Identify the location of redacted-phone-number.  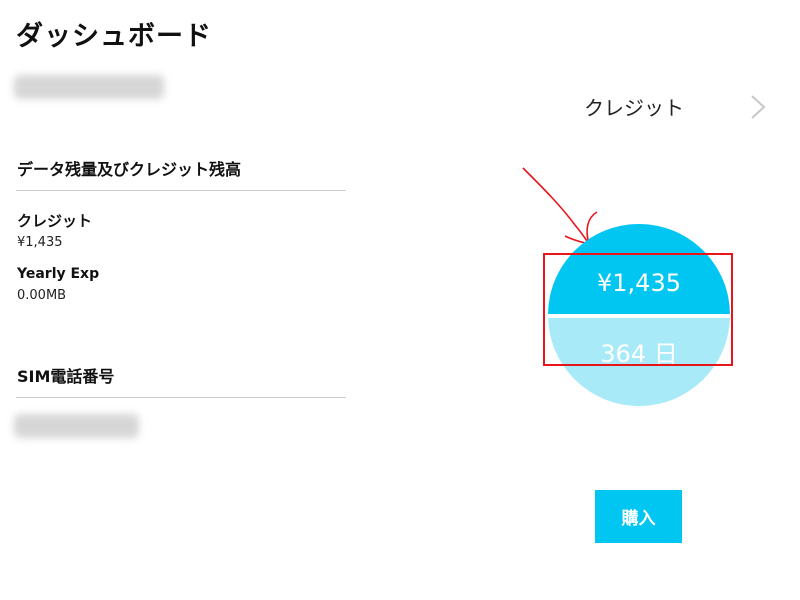
(76, 426).